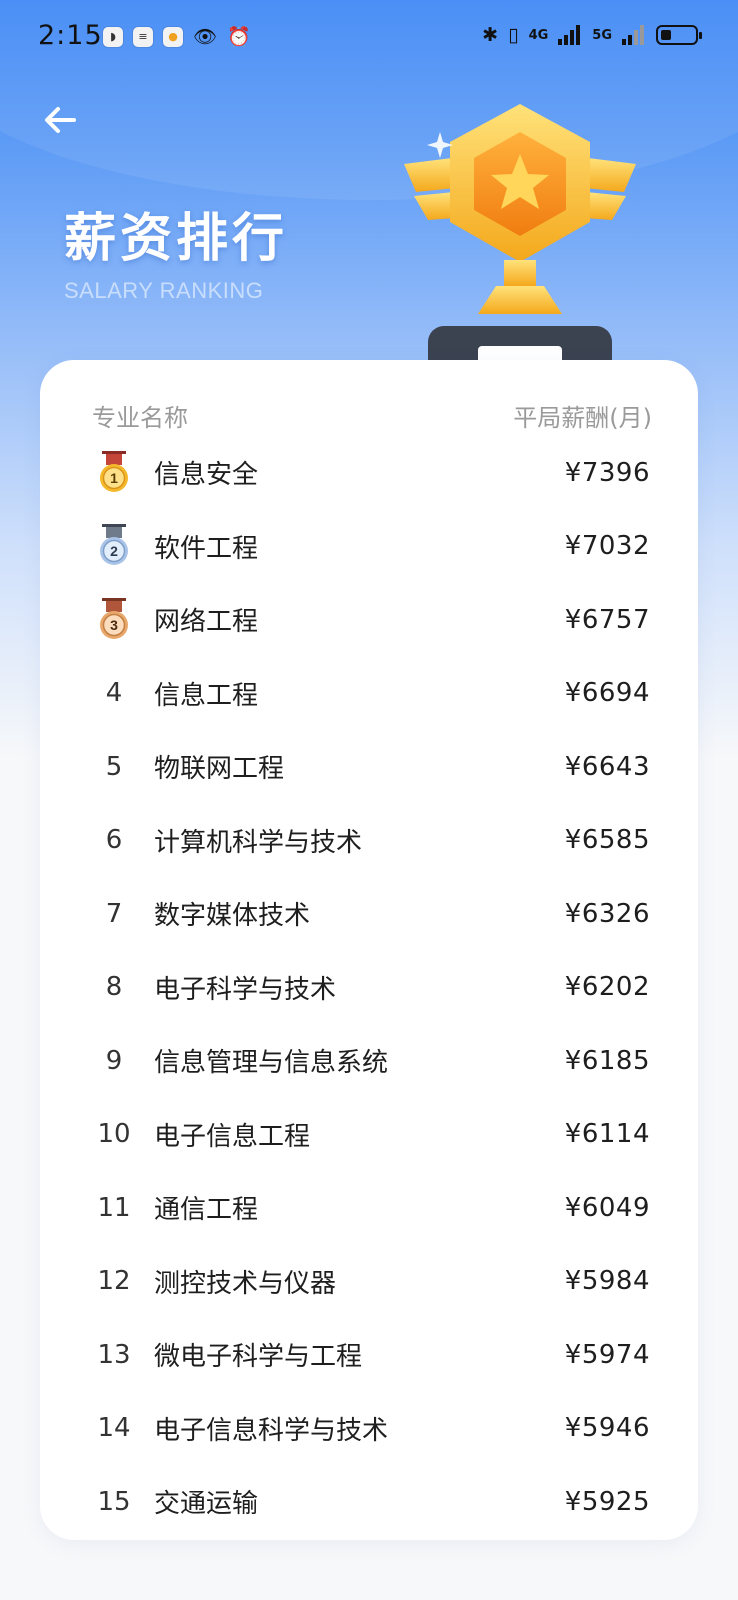 The height and width of the screenshot is (1600, 738). I want to click on list-item: 8 电子科学与技术 ¥6202, so click(369, 988).